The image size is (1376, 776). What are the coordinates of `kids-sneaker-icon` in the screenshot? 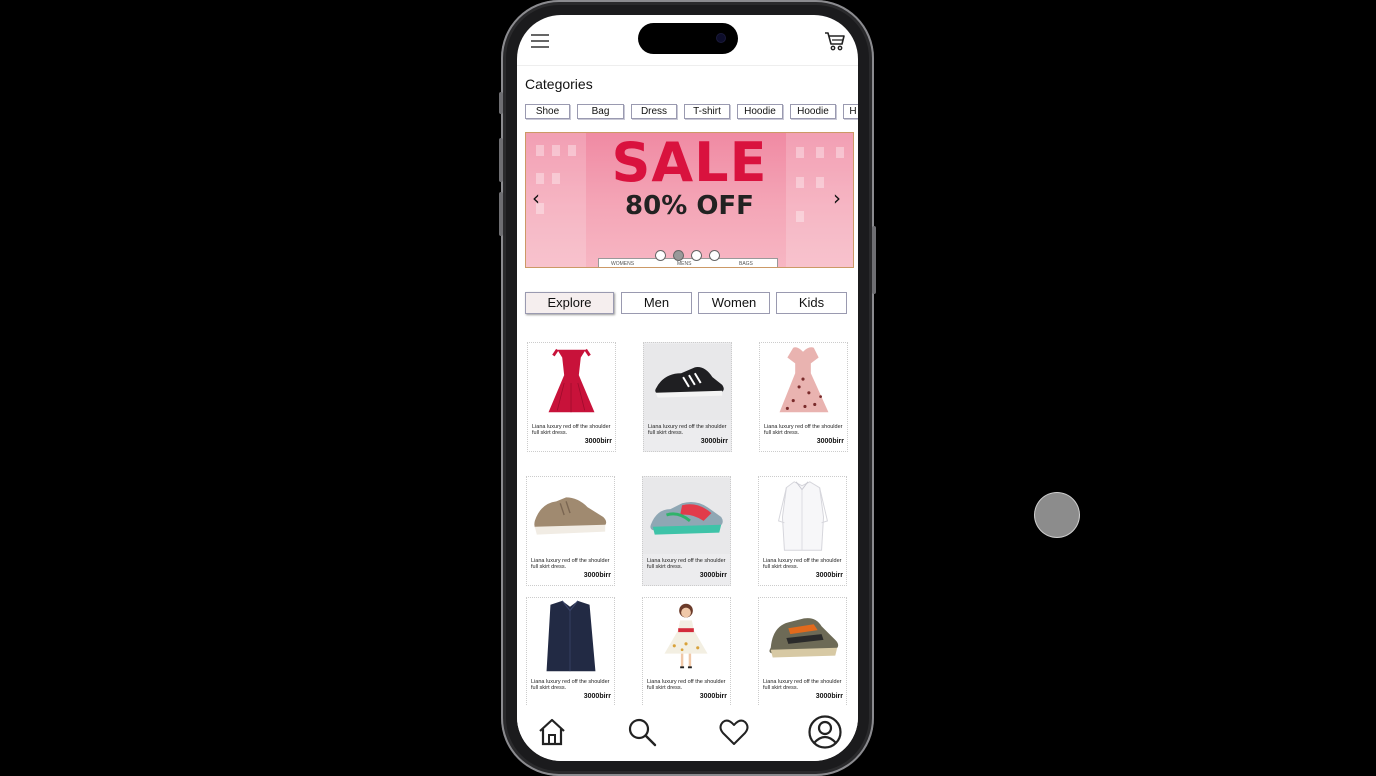 It's located at (804, 638).